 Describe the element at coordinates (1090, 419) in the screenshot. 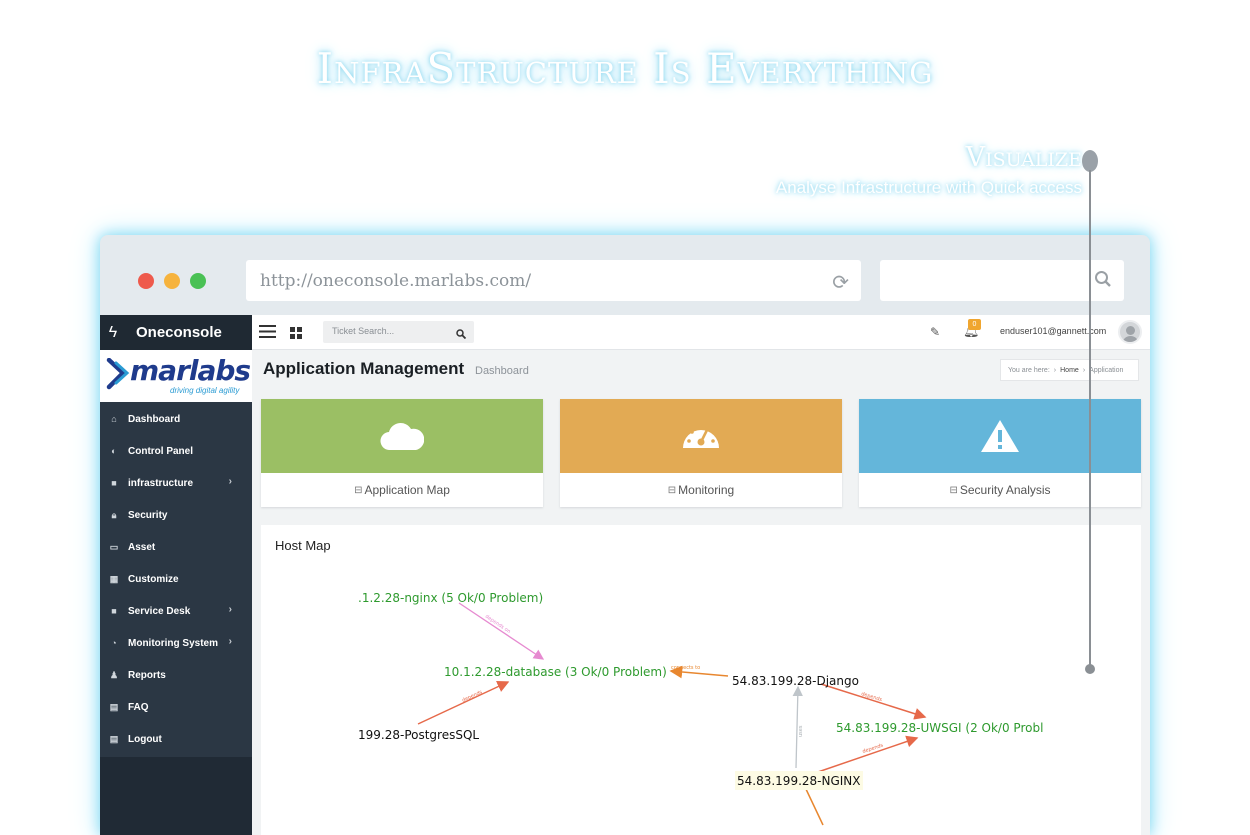

I see `callout-connector` at that location.